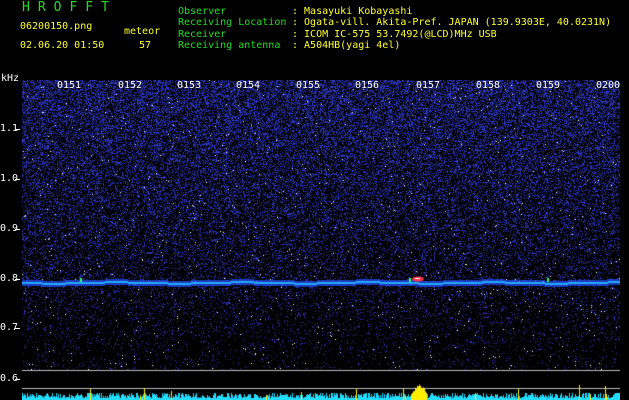 Image resolution: width=629 pixels, height=400 pixels. I want to click on axis-unit-label: kHz, so click(10, 78).